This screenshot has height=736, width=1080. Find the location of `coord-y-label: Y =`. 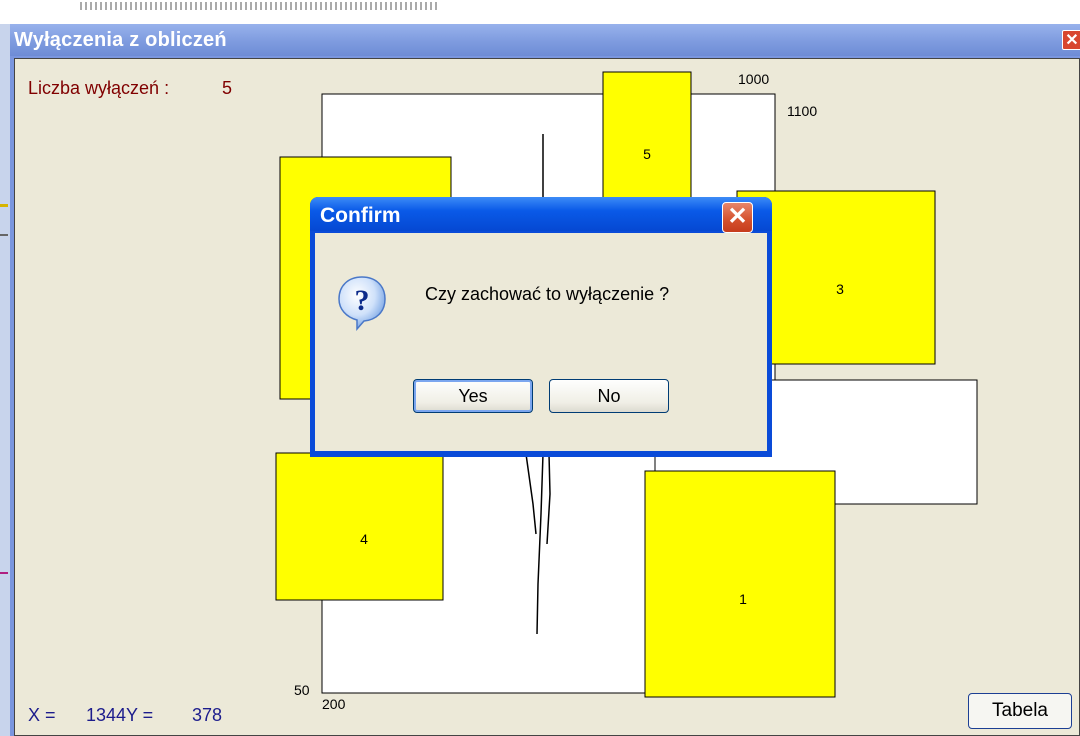

coord-y-label: Y = is located at coordinates (139, 715).